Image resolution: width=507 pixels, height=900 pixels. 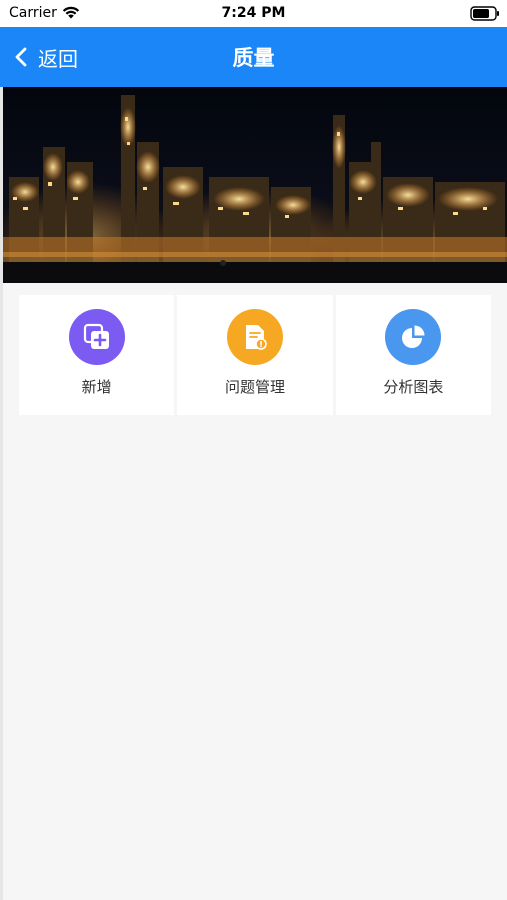 What do you see at coordinates (254, 337) in the screenshot?
I see `document-icon` at bounding box center [254, 337].